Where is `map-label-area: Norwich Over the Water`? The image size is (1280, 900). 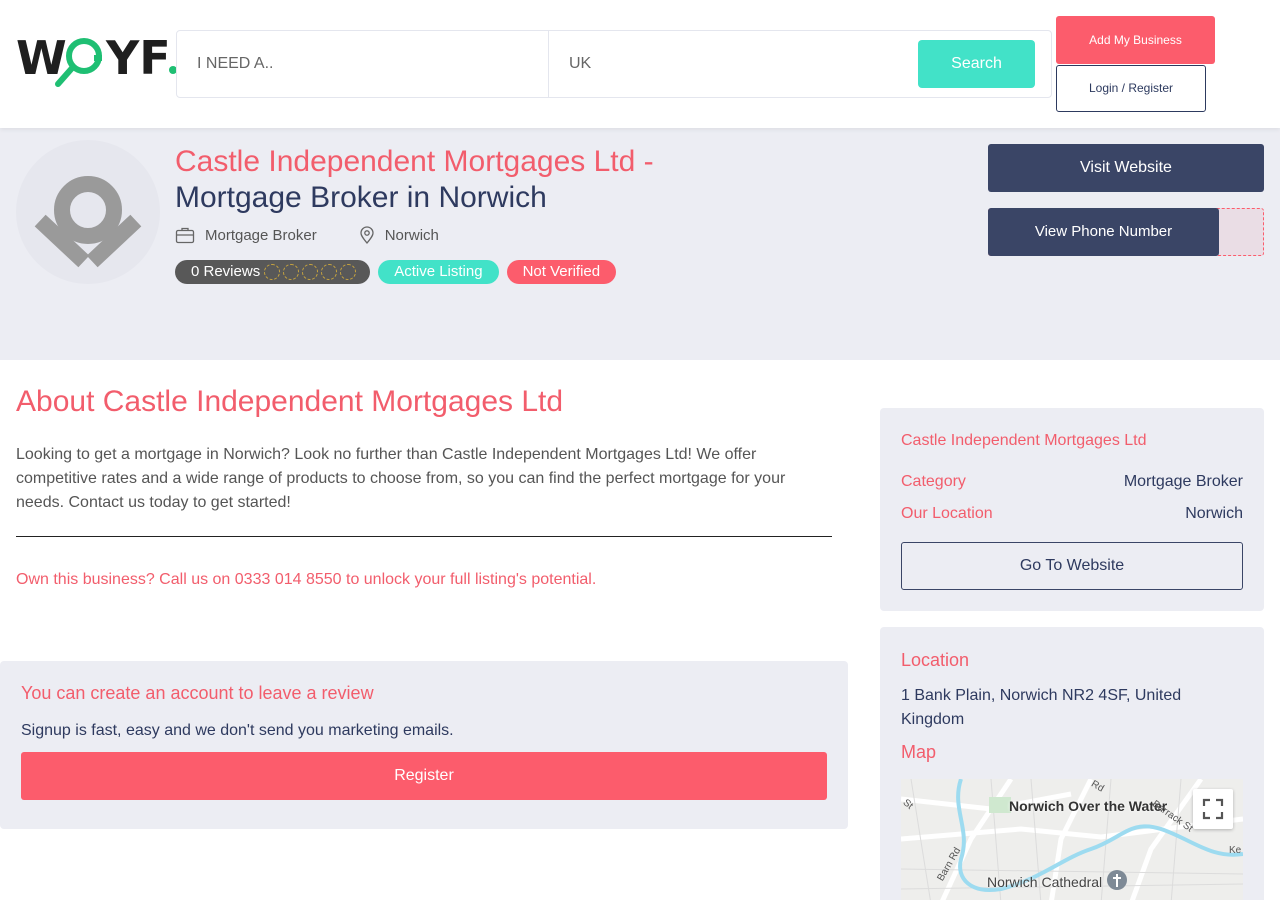 map-label-area: Norwich Over the Water is located at coordinates (1088, 806).